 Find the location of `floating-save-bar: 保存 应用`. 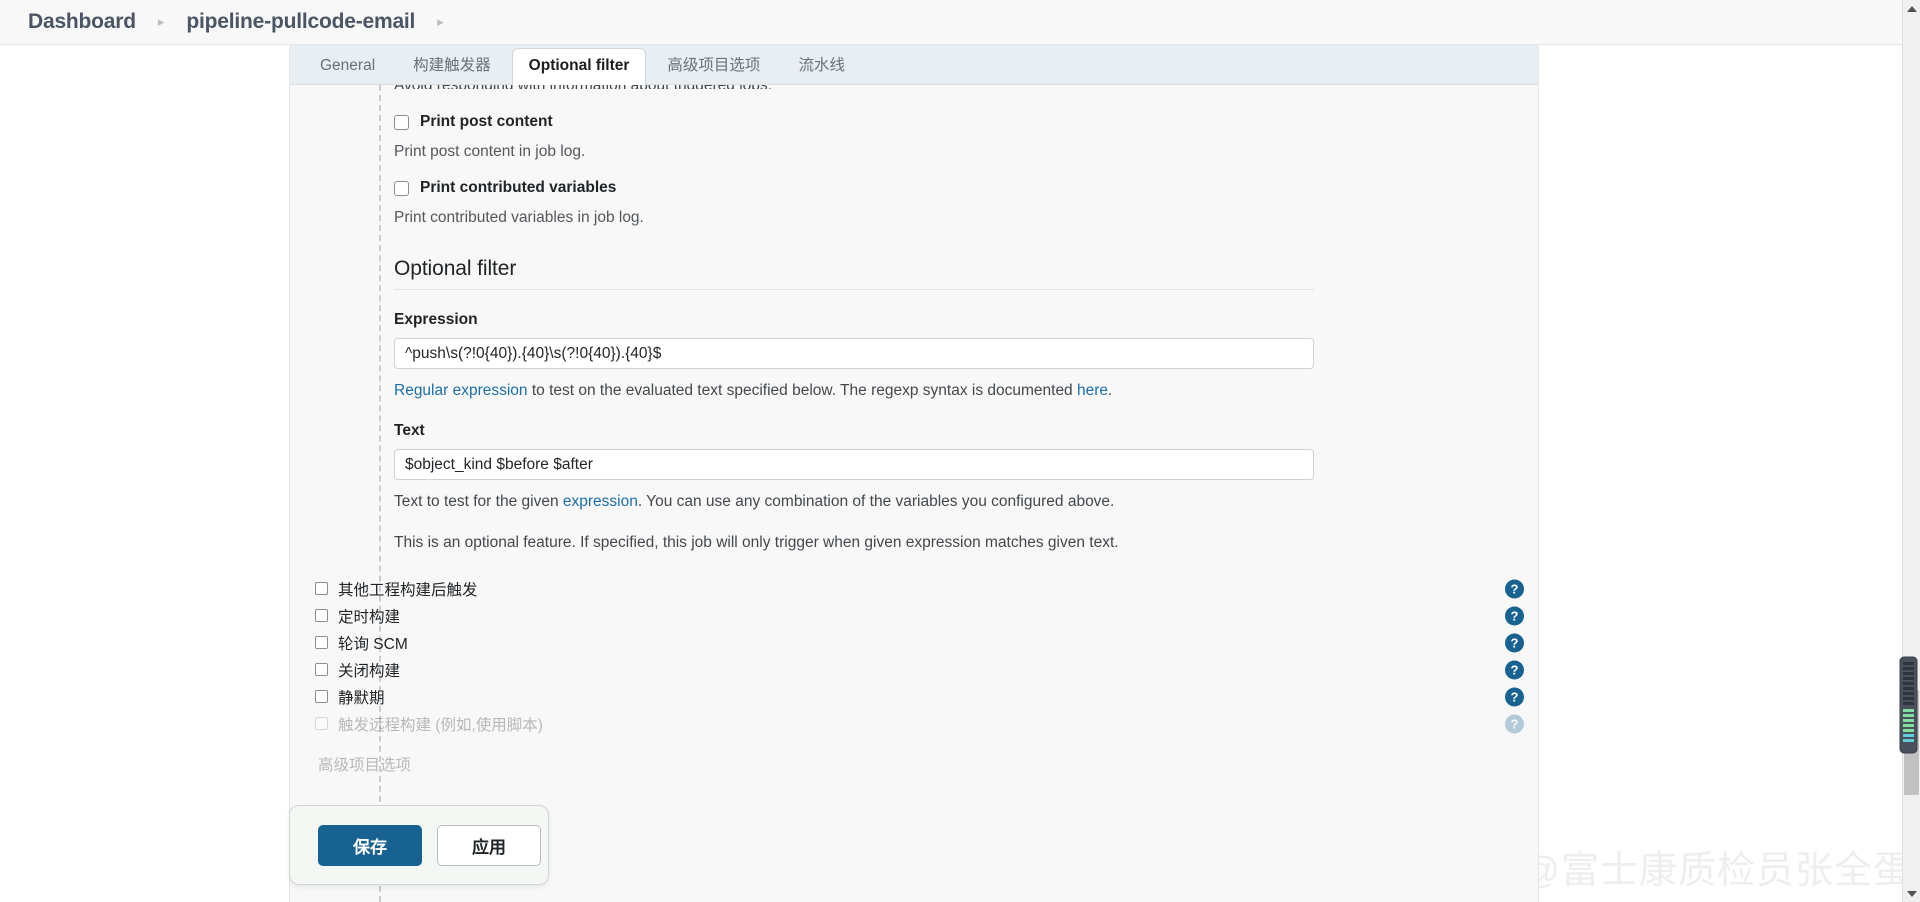

floating-save-bar: 保存 应用 is located at coordinates (419, 845).